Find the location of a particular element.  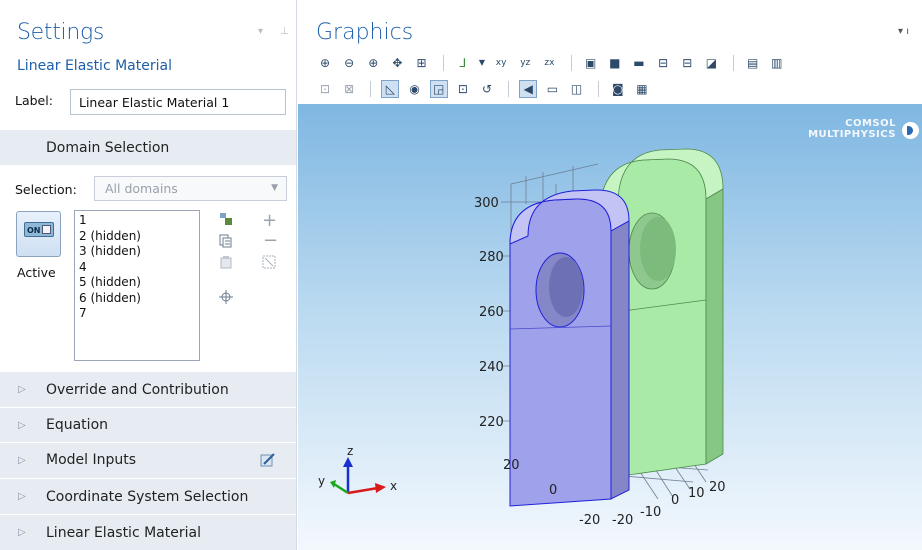

z-tick: 240 is located at coordinates (491, 367).